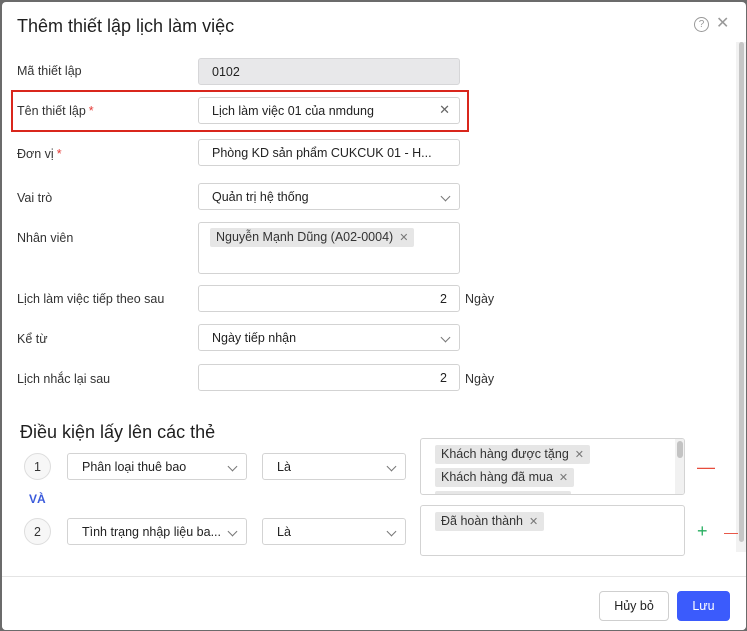 The image size is (747, 631). I want to click on dialog-title: Thêm thiết lập lịch làm việc, so click(126, 26).